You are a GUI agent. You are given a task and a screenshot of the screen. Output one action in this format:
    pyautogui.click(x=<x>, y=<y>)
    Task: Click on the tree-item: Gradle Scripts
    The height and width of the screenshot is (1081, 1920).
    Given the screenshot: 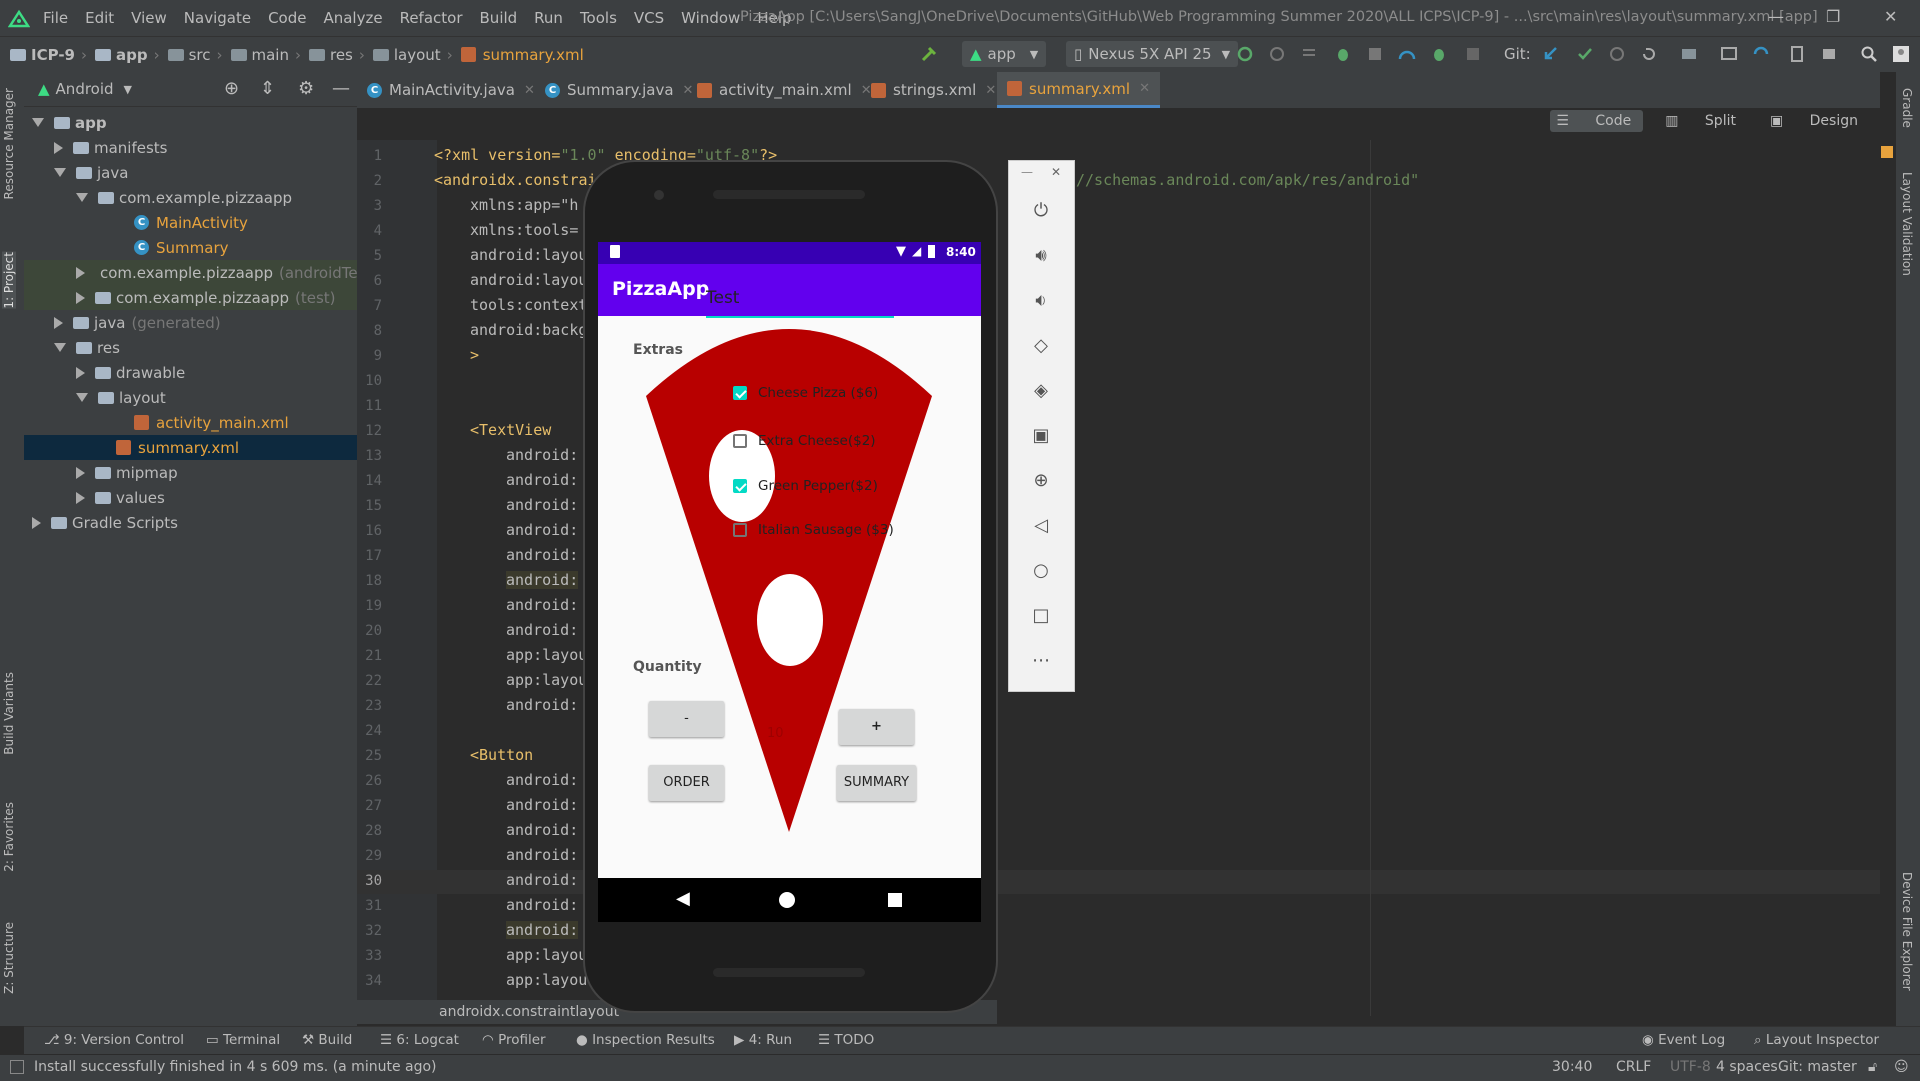 What is the action you would take?
    pyautogui.click(x=105, y=522)
    